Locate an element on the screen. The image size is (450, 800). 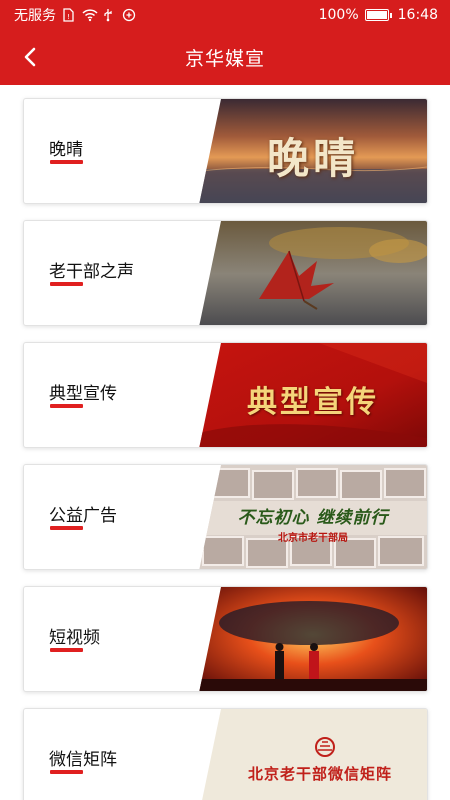
card-typical-publicity: 典型宣传 典型宣传 is located at coordinates (225, 395).